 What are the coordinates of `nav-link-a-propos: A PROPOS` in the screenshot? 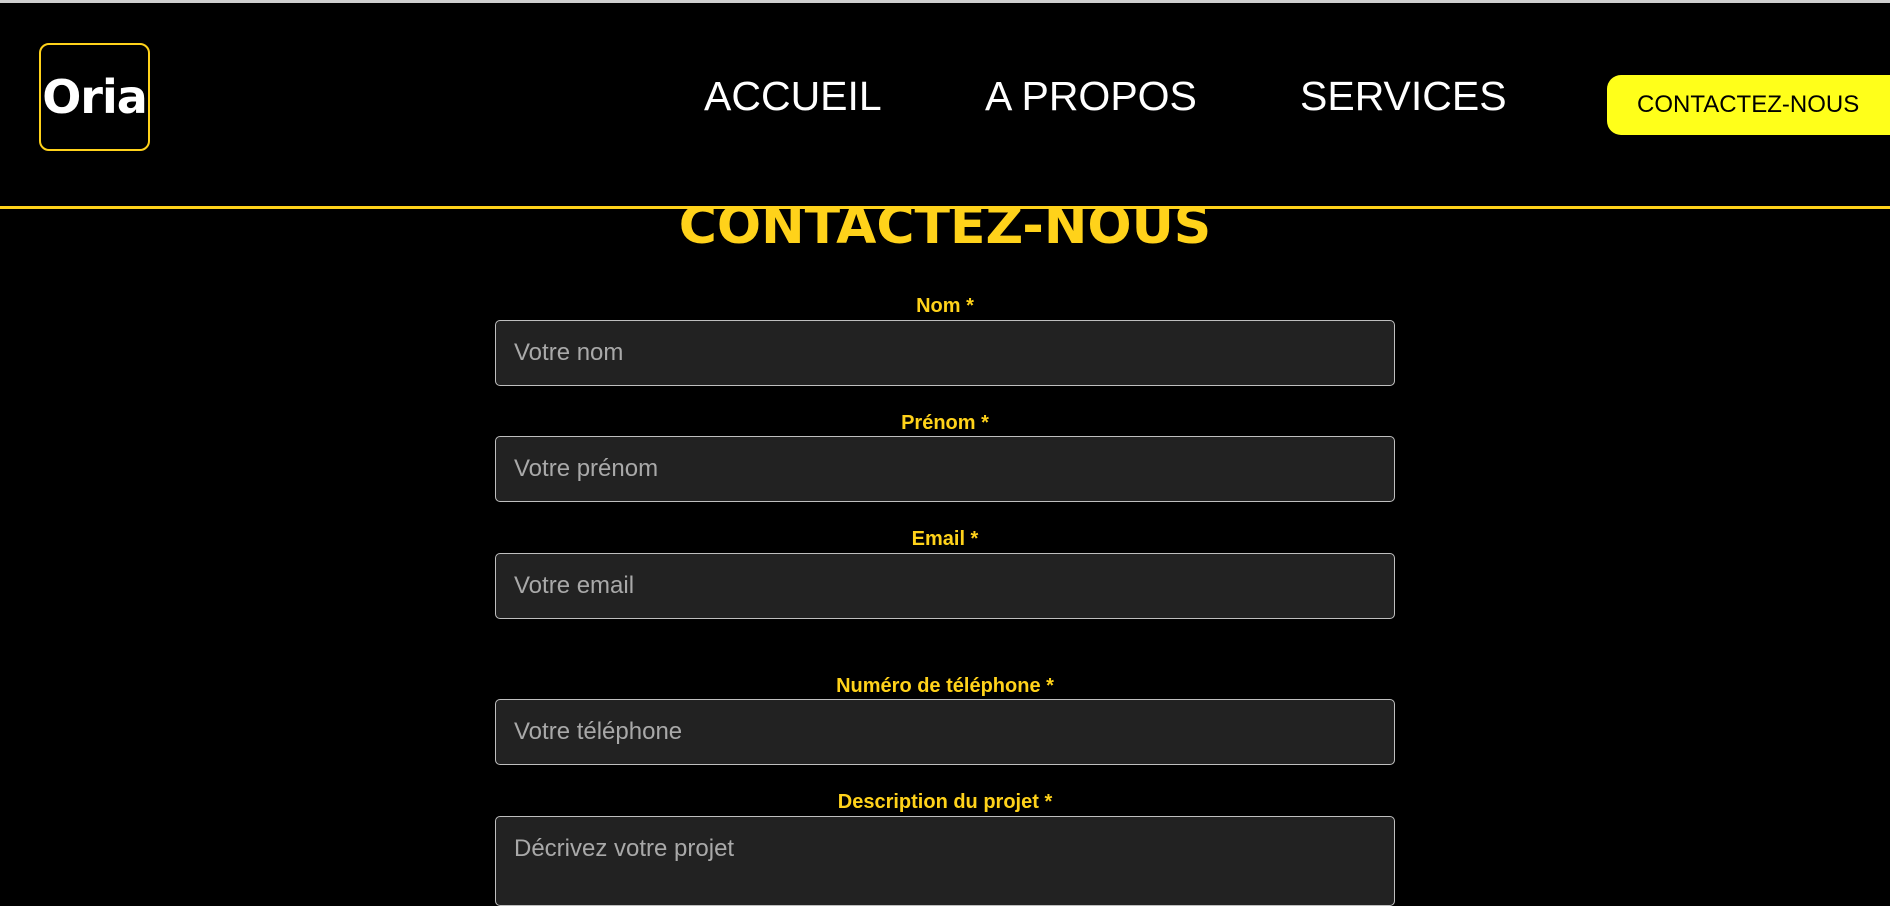 It's located at (1091, 96).